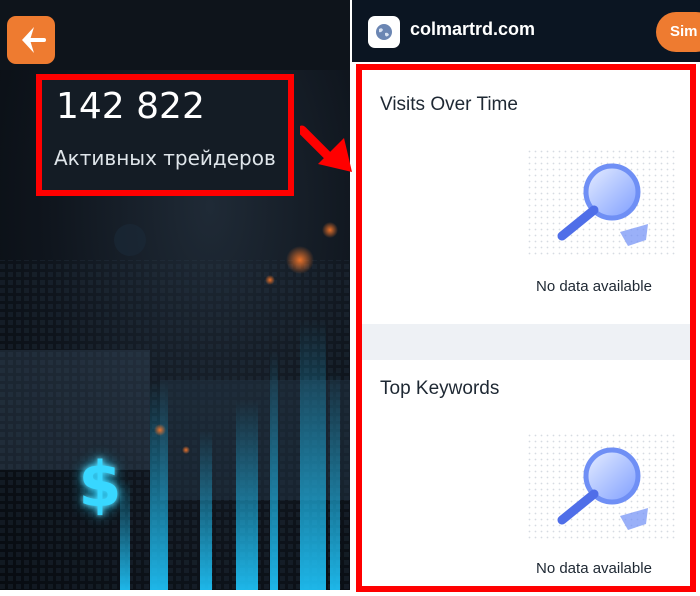 The height and width of the screenshot is (596, 700). I want to click on keywords-empty-text: No data available, so click(594, 568).